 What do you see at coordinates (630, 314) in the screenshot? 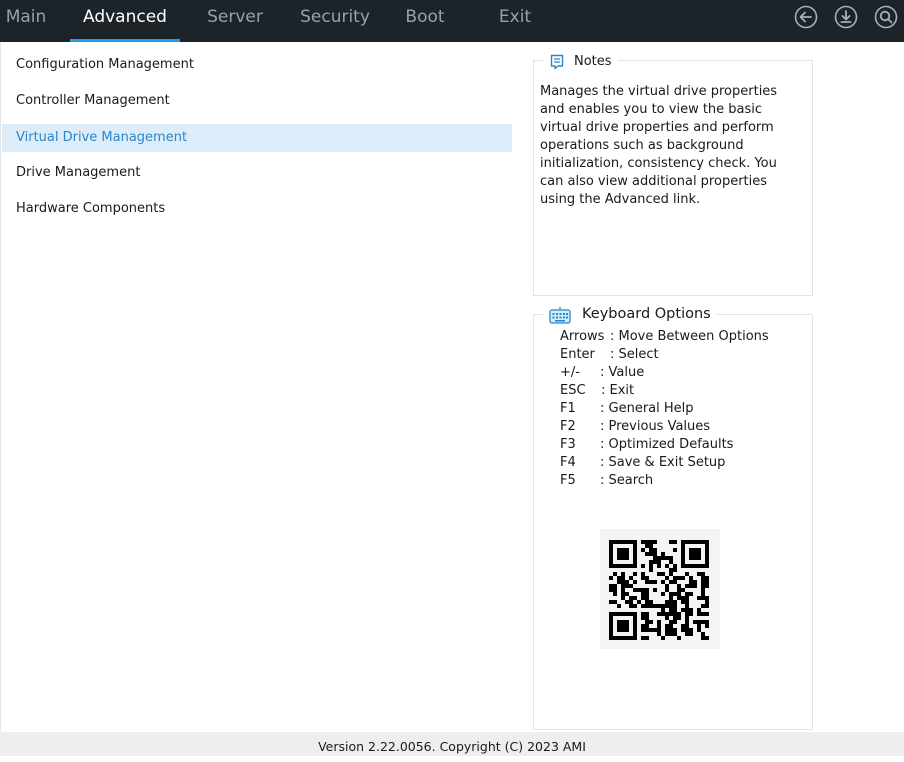
I see `keyboard-options-header: Keyboard Options` at bounding box center [630, 314].